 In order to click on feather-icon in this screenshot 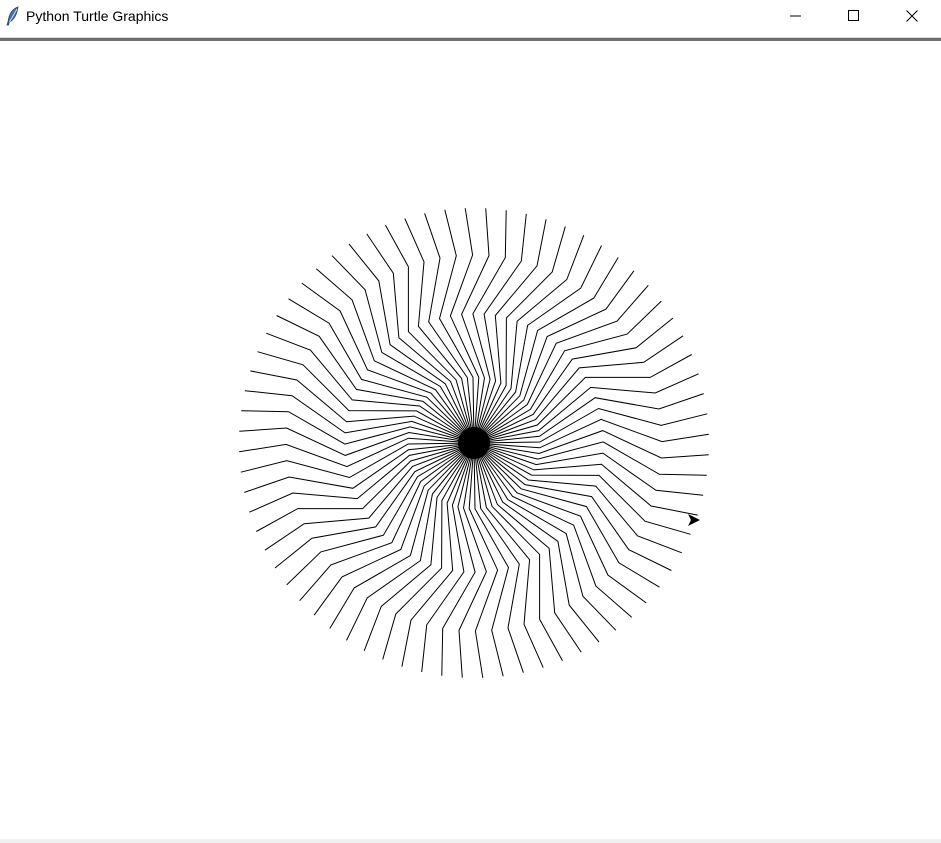, I will do `click(13, 16)`.